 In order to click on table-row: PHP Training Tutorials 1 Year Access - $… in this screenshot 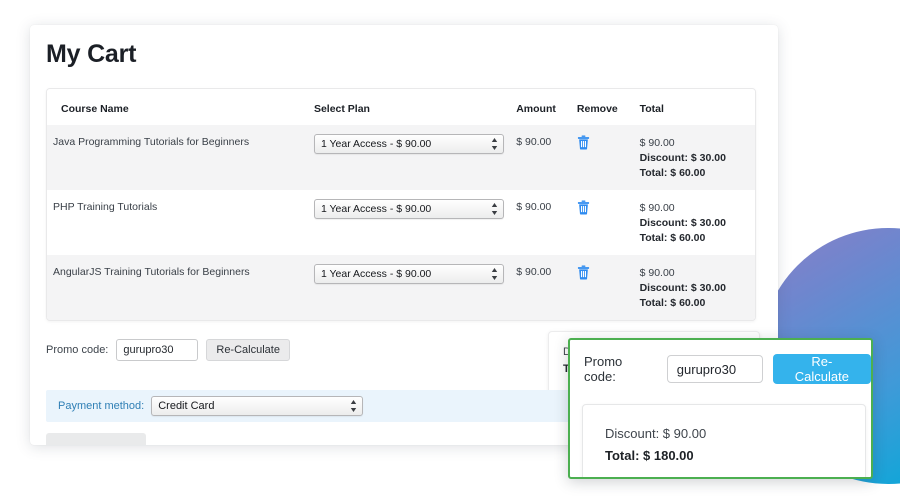, I will do `click(401, 222)`.